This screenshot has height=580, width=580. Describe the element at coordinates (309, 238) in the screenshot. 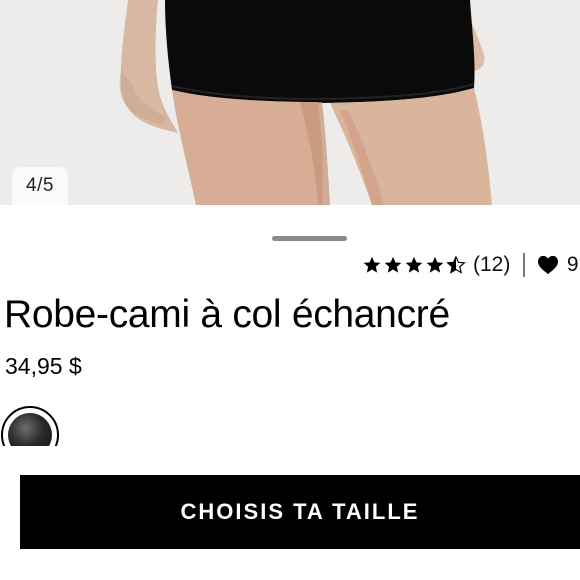

I see `drag-handle` at that location.